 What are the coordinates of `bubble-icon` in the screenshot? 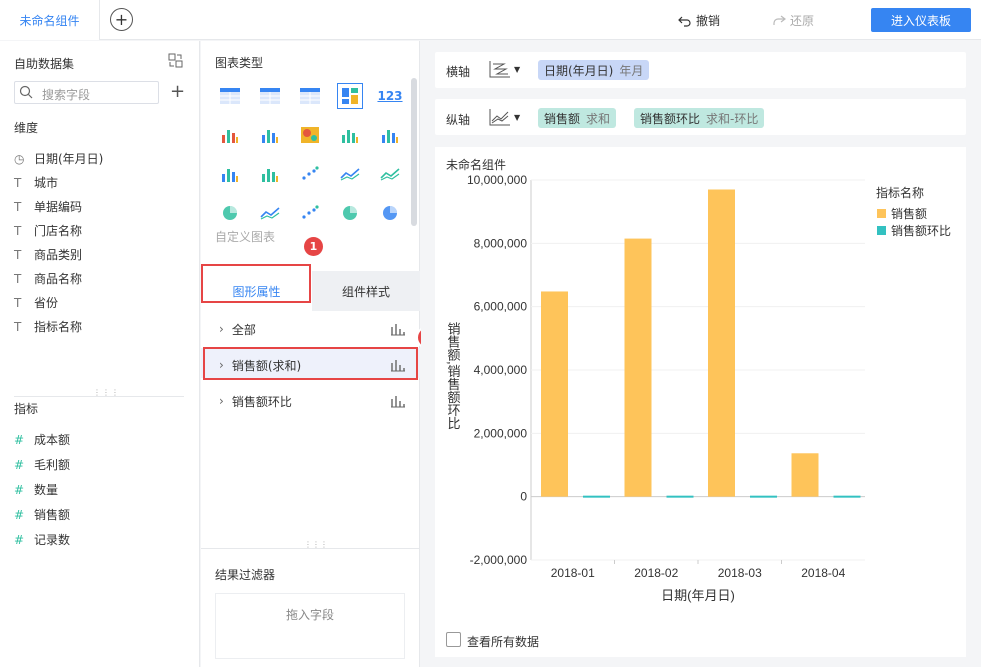 It's located at (350, 213).